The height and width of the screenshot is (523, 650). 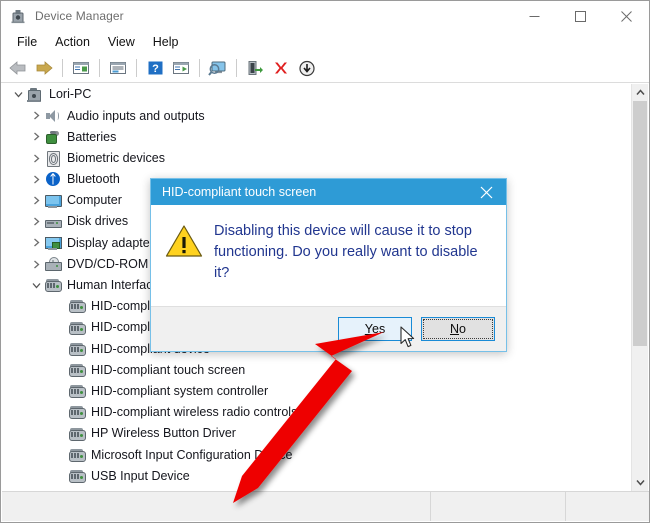 I want to click on battery-icon, so click(x=53, y=137).